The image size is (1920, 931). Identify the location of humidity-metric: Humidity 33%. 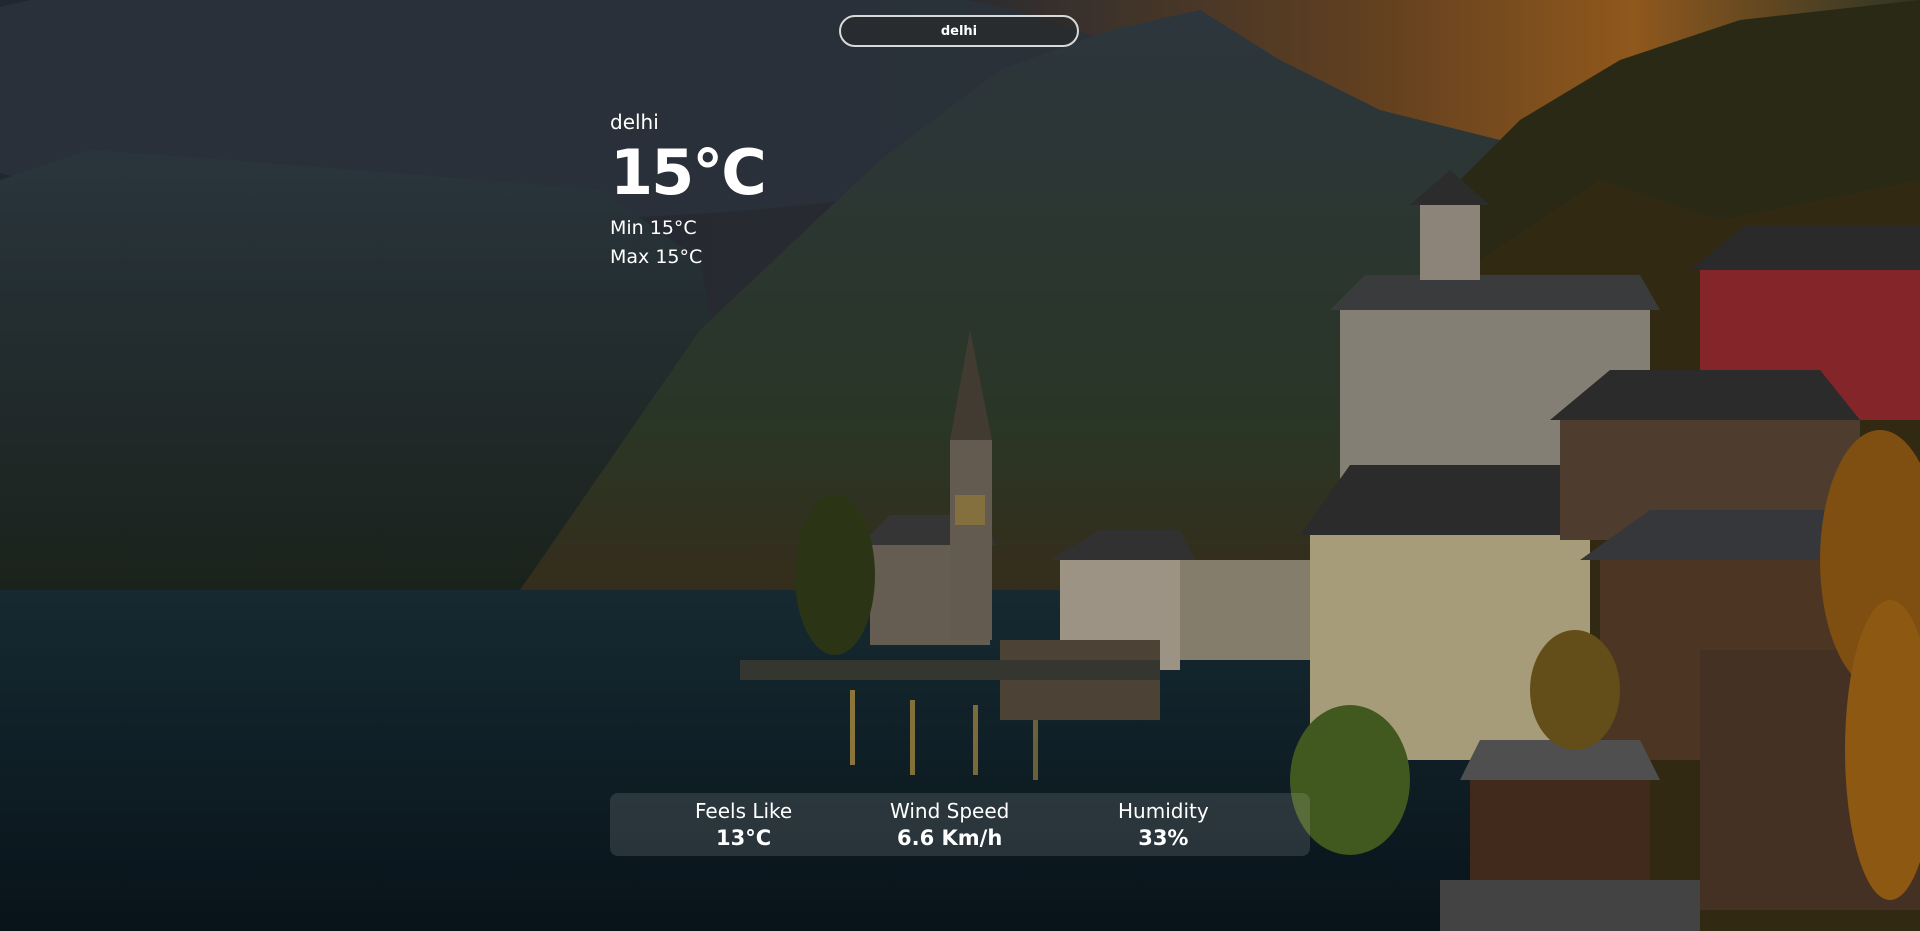
(1163, 824).